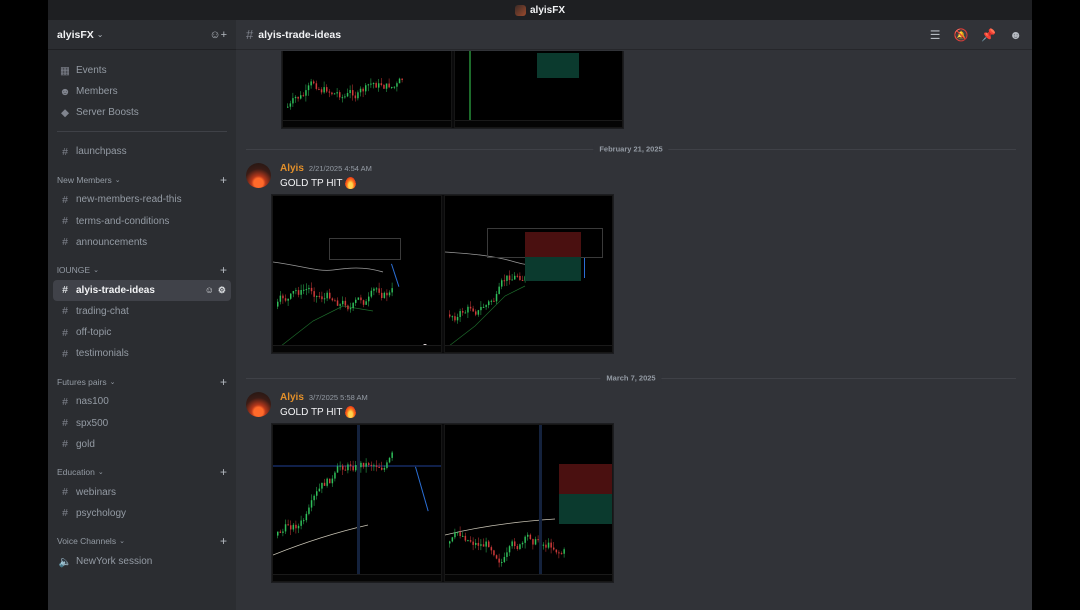  What do you see at coordinates (142, 91) in the screenshot?
I see `sidebar-item-members: ☻ Members` at bounding box center [142, 91].